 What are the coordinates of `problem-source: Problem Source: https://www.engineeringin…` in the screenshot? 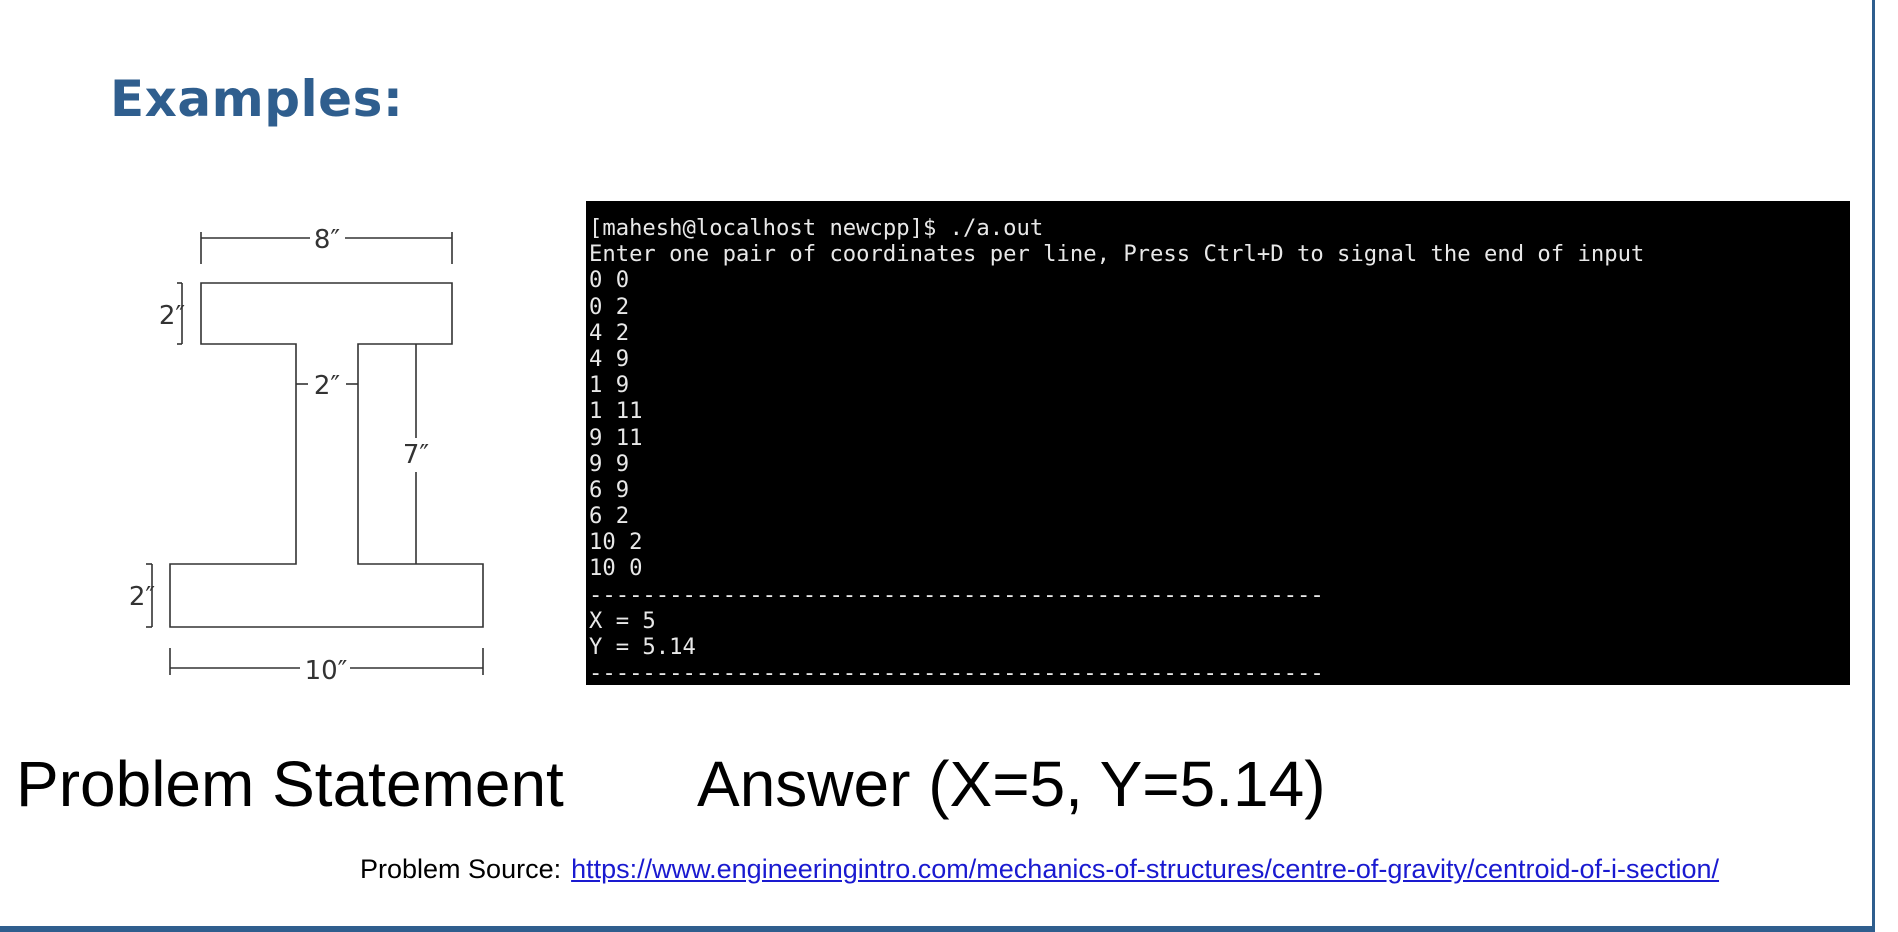 It's located at (1039, 869).